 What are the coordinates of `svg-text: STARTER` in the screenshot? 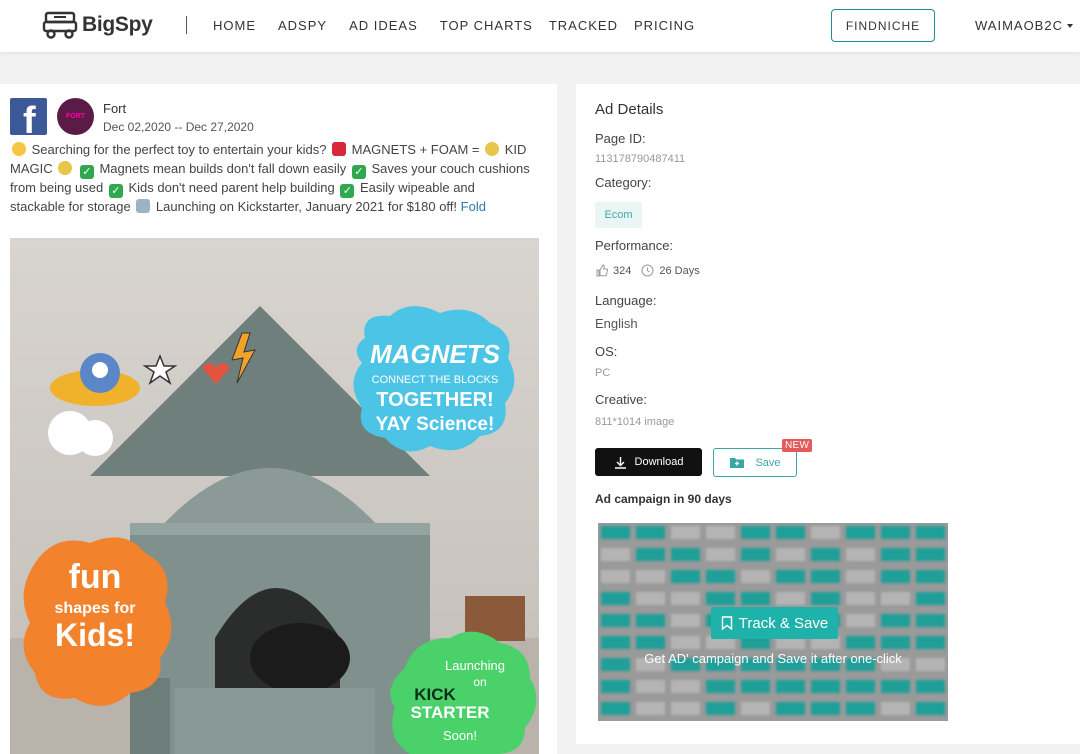 It's located at (449, 712).